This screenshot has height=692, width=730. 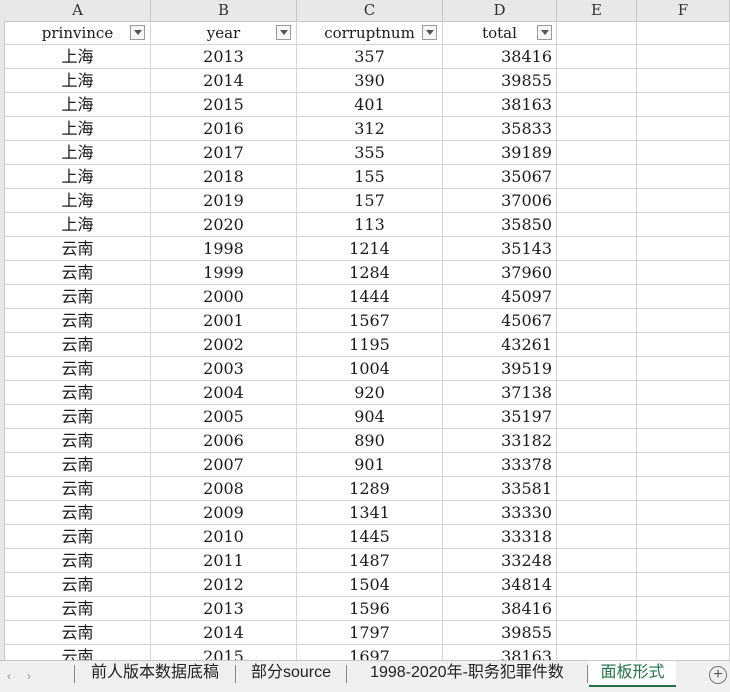 I want to click on cell-total: 39189, so click(x=500, y=153).